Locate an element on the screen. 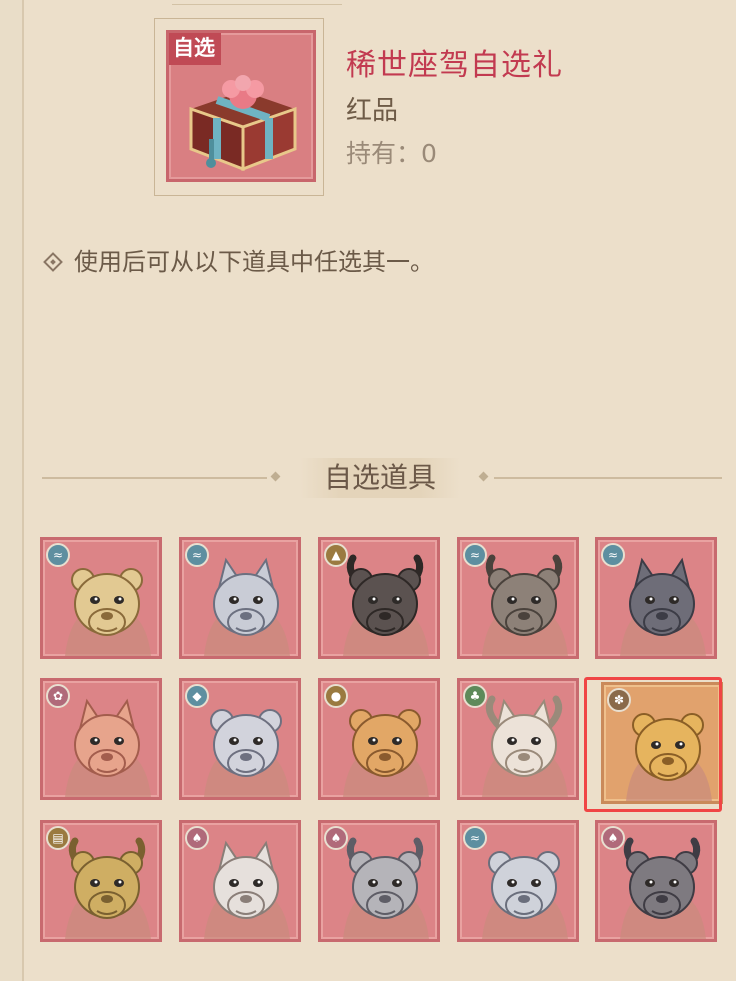 This screenshot has width=736, height=981. option-card-red-fox: ✿ is located at coordinates (101, 739).